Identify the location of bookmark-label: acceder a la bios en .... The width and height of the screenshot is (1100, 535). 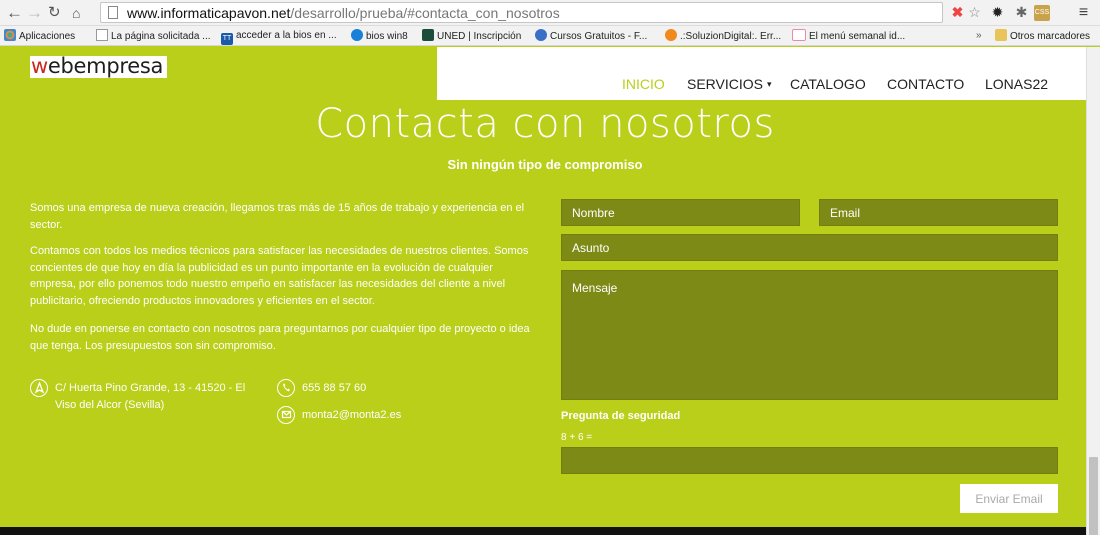
(286, 35).